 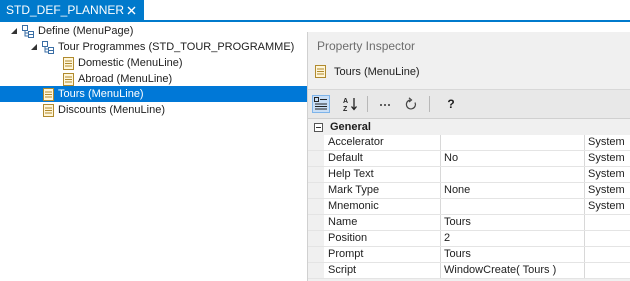 I want to click on property-name: Position, so click(x=382, y=238).